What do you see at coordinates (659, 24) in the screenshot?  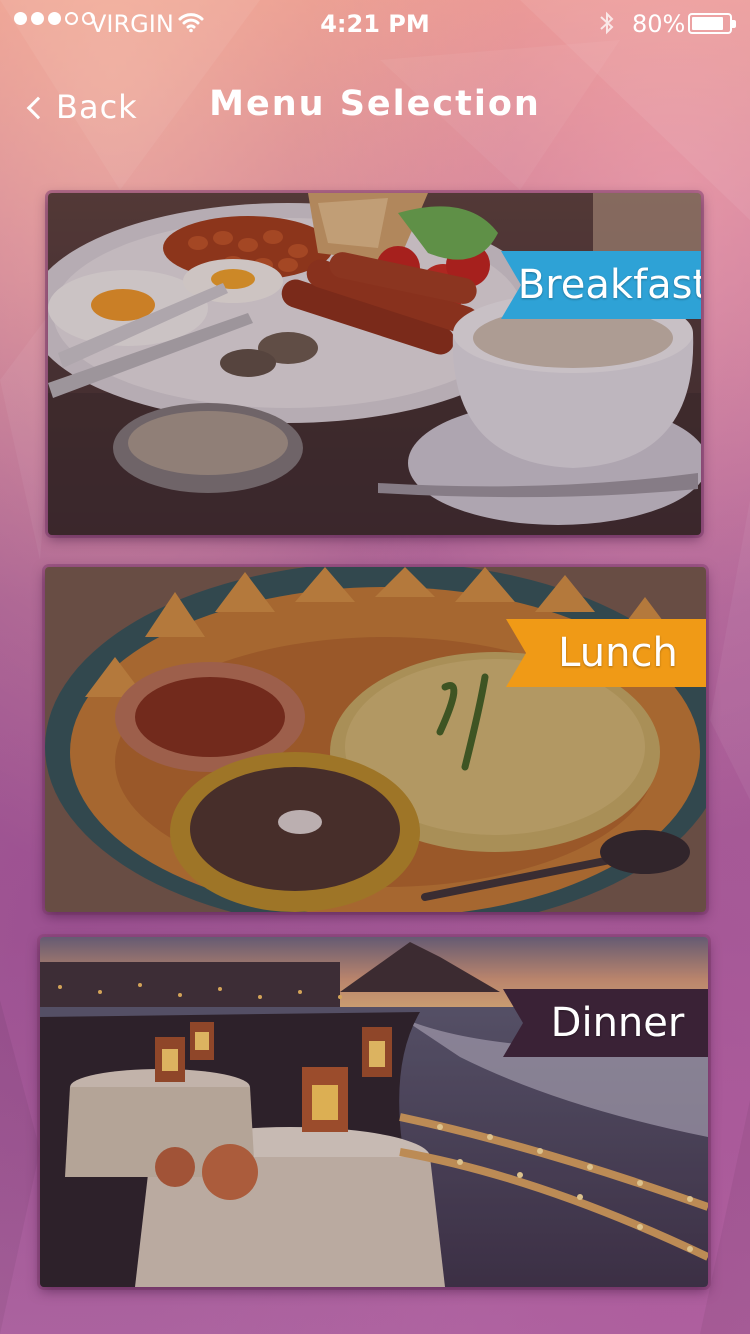 I see `battery-percentage: 80%` at bounding box center [659, 24].